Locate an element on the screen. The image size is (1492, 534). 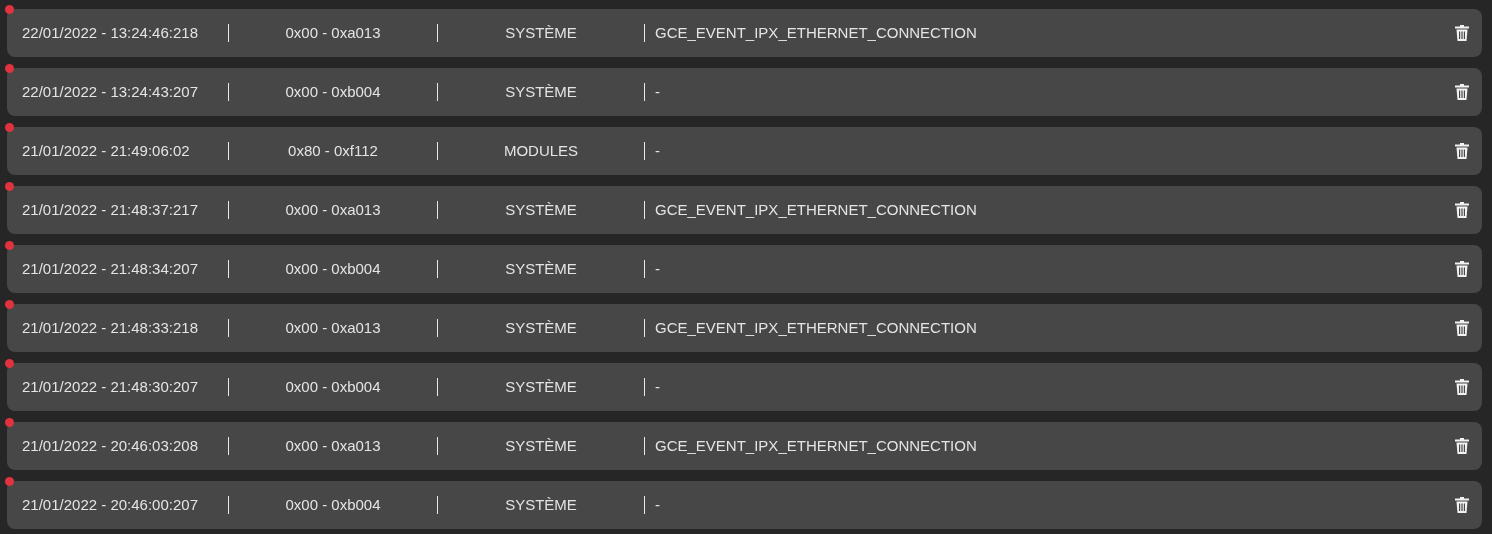
category-text: MODULES is located at coordinates (541, 150).